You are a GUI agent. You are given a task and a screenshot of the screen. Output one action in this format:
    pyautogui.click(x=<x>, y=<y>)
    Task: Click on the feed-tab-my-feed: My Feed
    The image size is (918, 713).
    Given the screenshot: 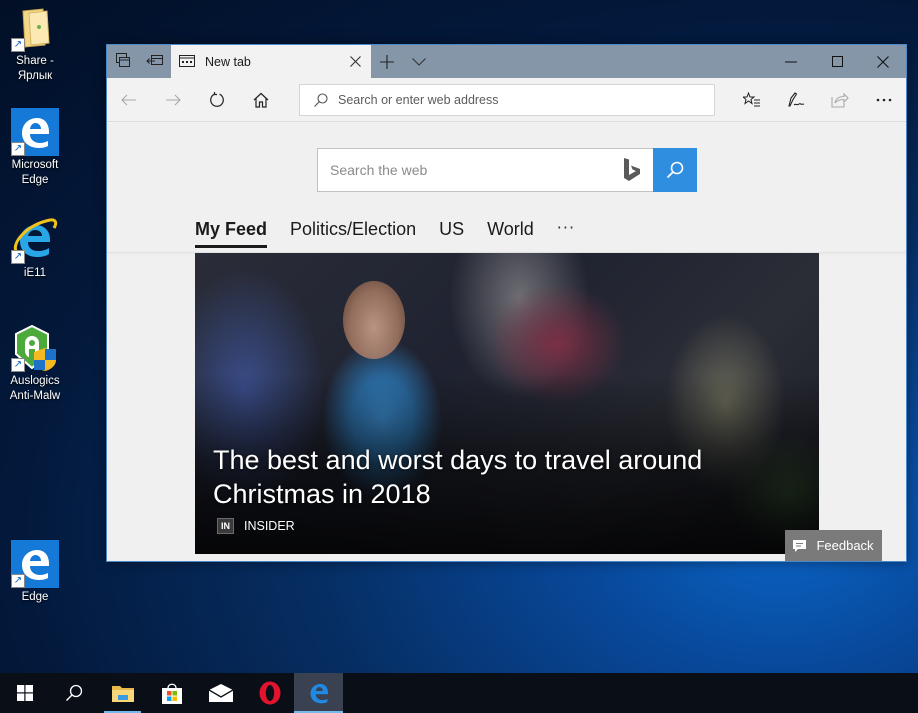 What is the action you would take?
    pyautogui.click(x=231, y=233)
    